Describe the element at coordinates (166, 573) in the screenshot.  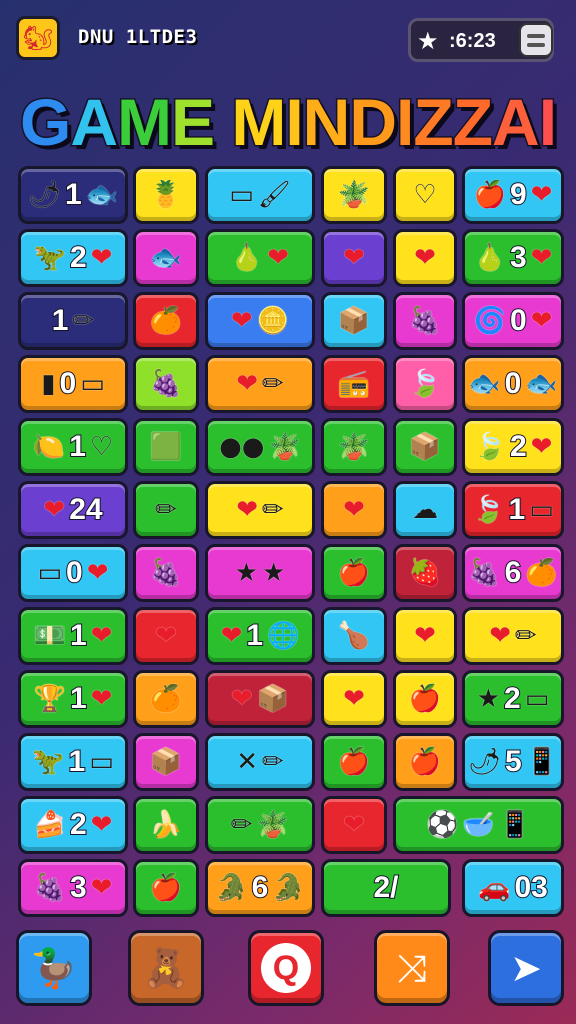
I see `tile-r7-c2: 🍇` at that location.